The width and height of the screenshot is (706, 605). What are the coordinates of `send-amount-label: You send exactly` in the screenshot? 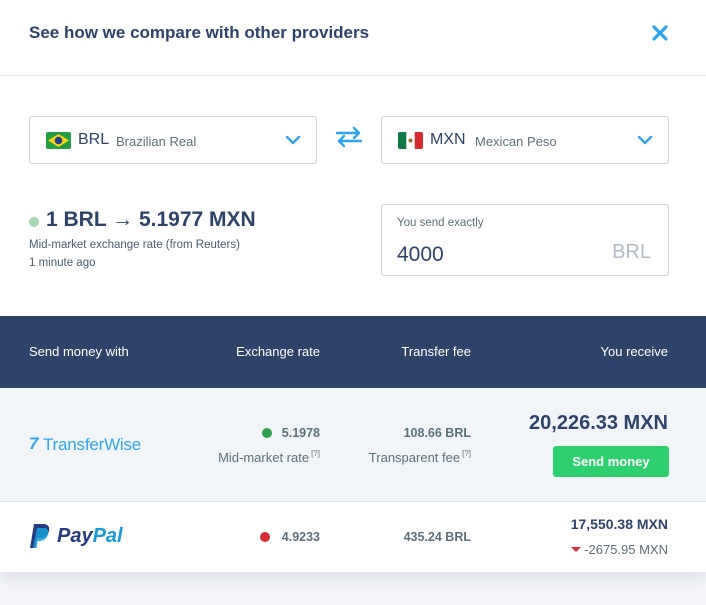 It's located at (440, 223).